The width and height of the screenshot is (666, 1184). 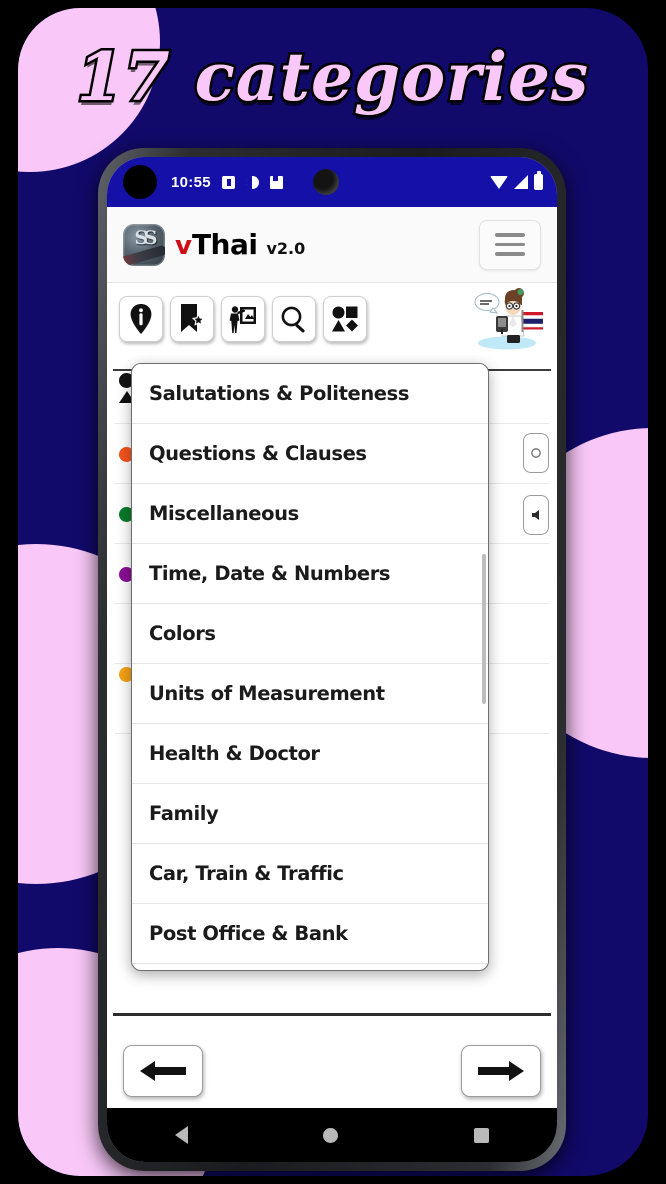 What do you see at coordinates (310, 634) in the screenshot?
I see `dropdown-item: Colors` at bounding box center [310, 634].